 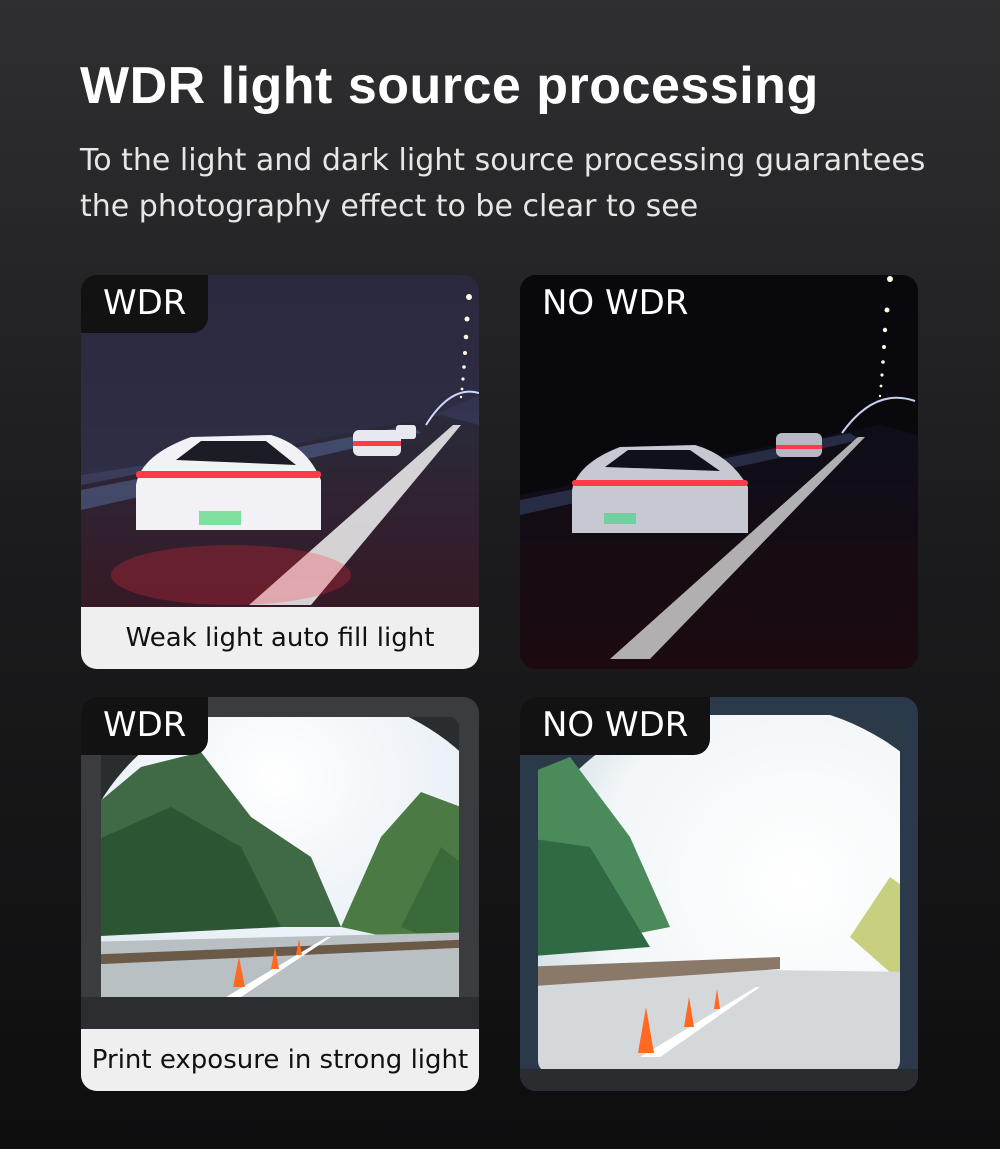 I want to click on night-tunnel-no-wdr-image, so click(x=719, y=472).